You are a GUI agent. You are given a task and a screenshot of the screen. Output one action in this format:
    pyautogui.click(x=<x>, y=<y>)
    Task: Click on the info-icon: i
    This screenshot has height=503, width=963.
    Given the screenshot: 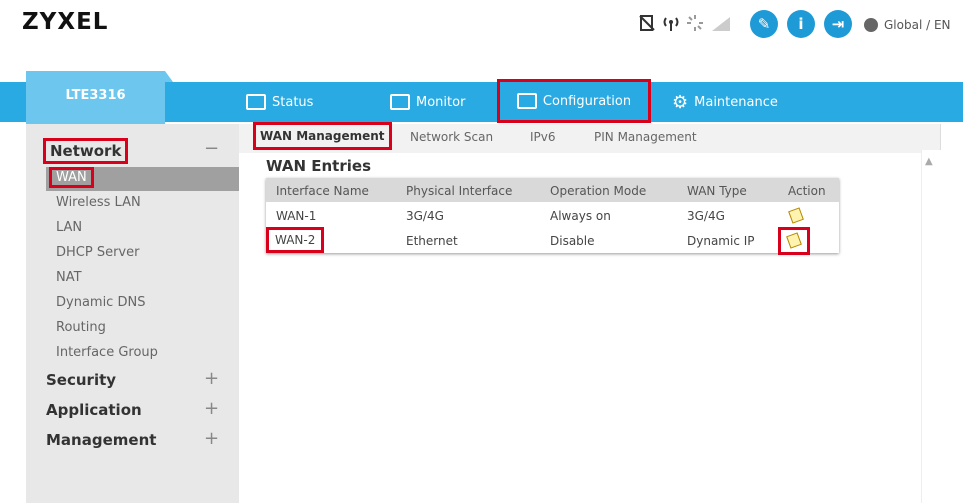 What is the action you would take?
    pyautogui.click(x=801, y=24)
    